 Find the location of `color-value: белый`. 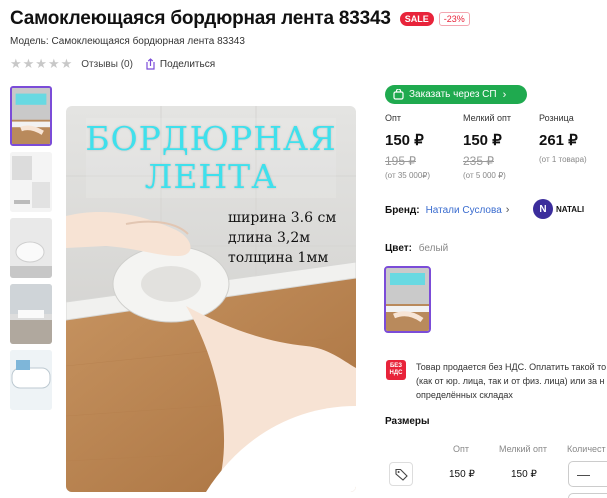

color-value: белый is located at coordinates (433, 248).